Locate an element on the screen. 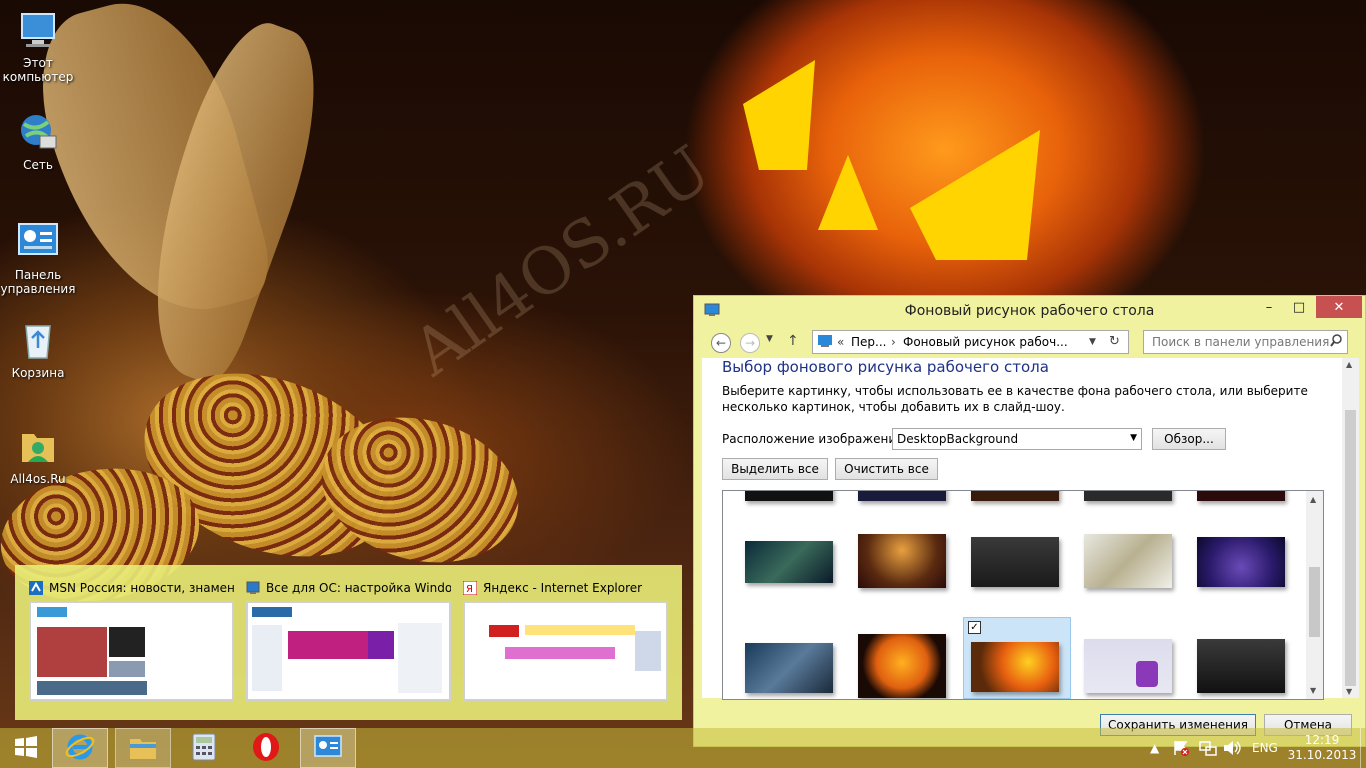 The height and width of the screenshot is (768, 1366). window-titlebar: Фоновый рисунок рабочего стола – □ ✕ is located at coordinates (1029, 311).